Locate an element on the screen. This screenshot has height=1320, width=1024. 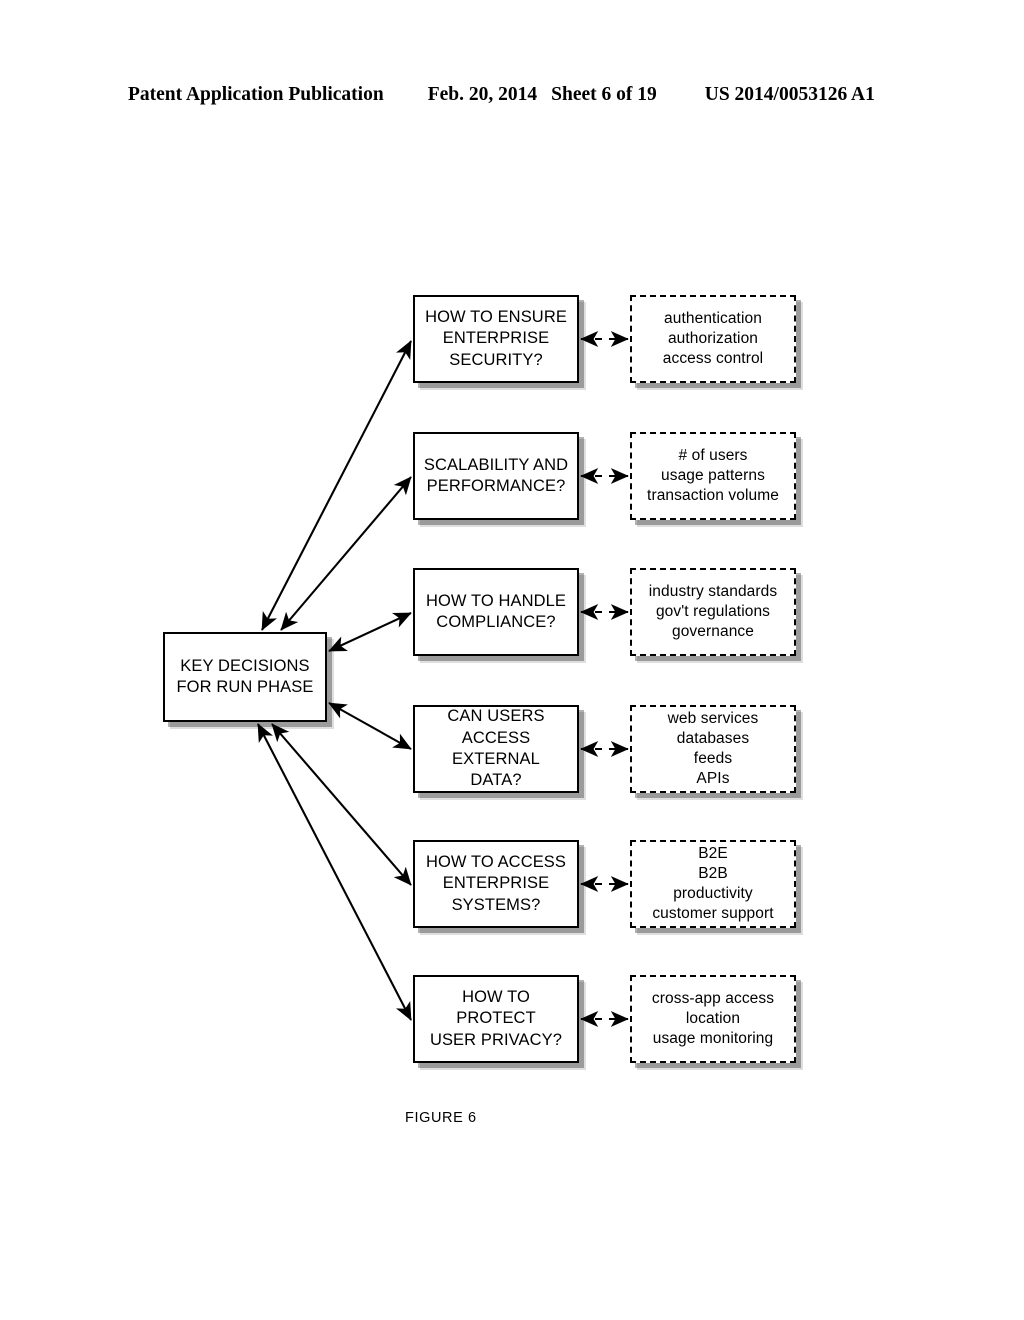
node-attributes-external-data: web services databases feeds APIs is located at coordinates (713, 749).